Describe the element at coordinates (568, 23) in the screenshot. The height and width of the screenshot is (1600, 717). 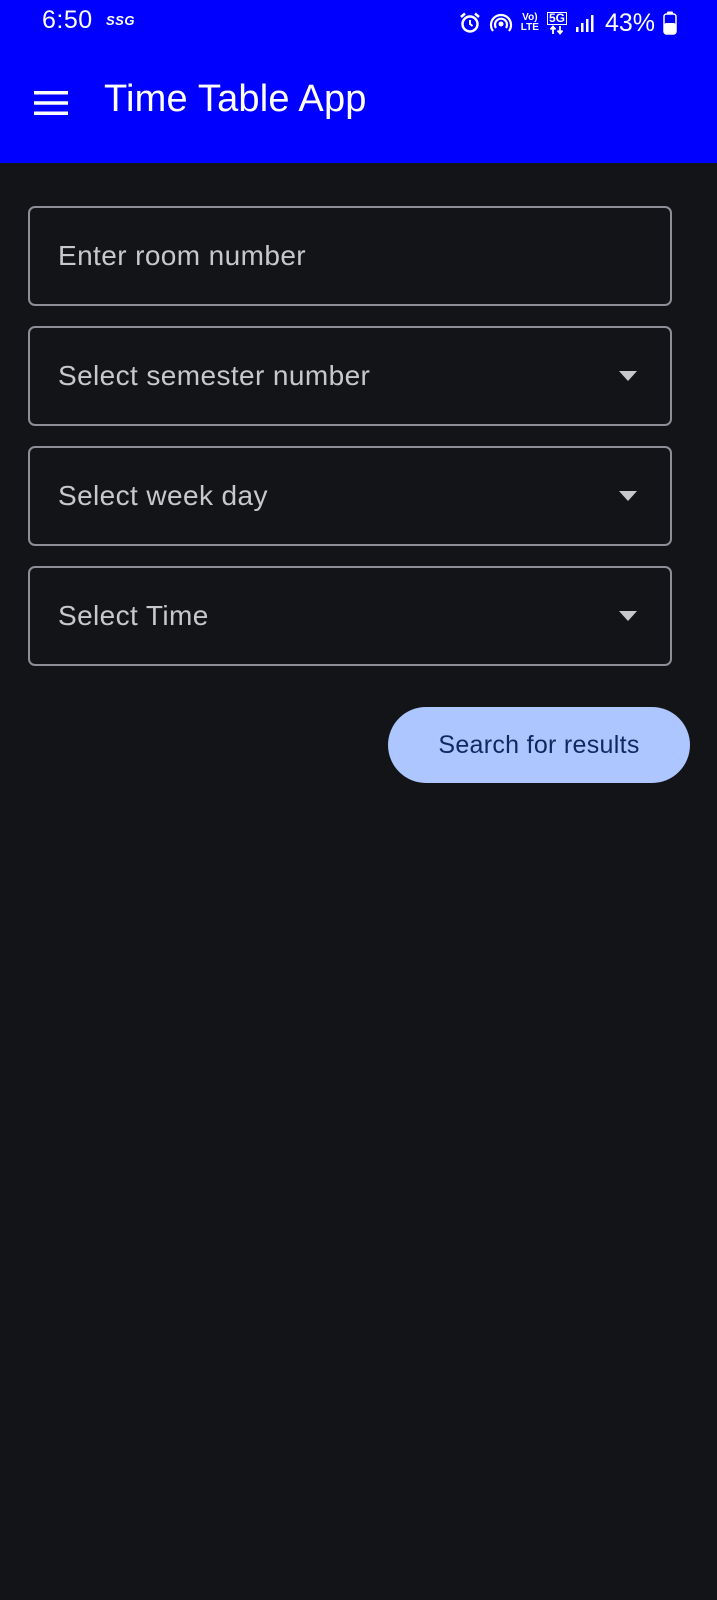
I see `status-icons: Vo) LTE 5G 43%` at that location.